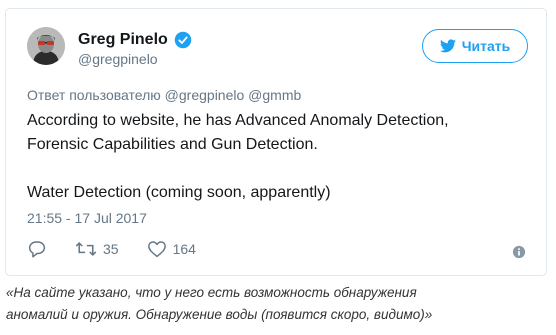 This screenshot has width=556, height=335. What do you see at coordinates (519, 252) in the screenshot?
I see `info-icon` at bounding box center [519, 252].